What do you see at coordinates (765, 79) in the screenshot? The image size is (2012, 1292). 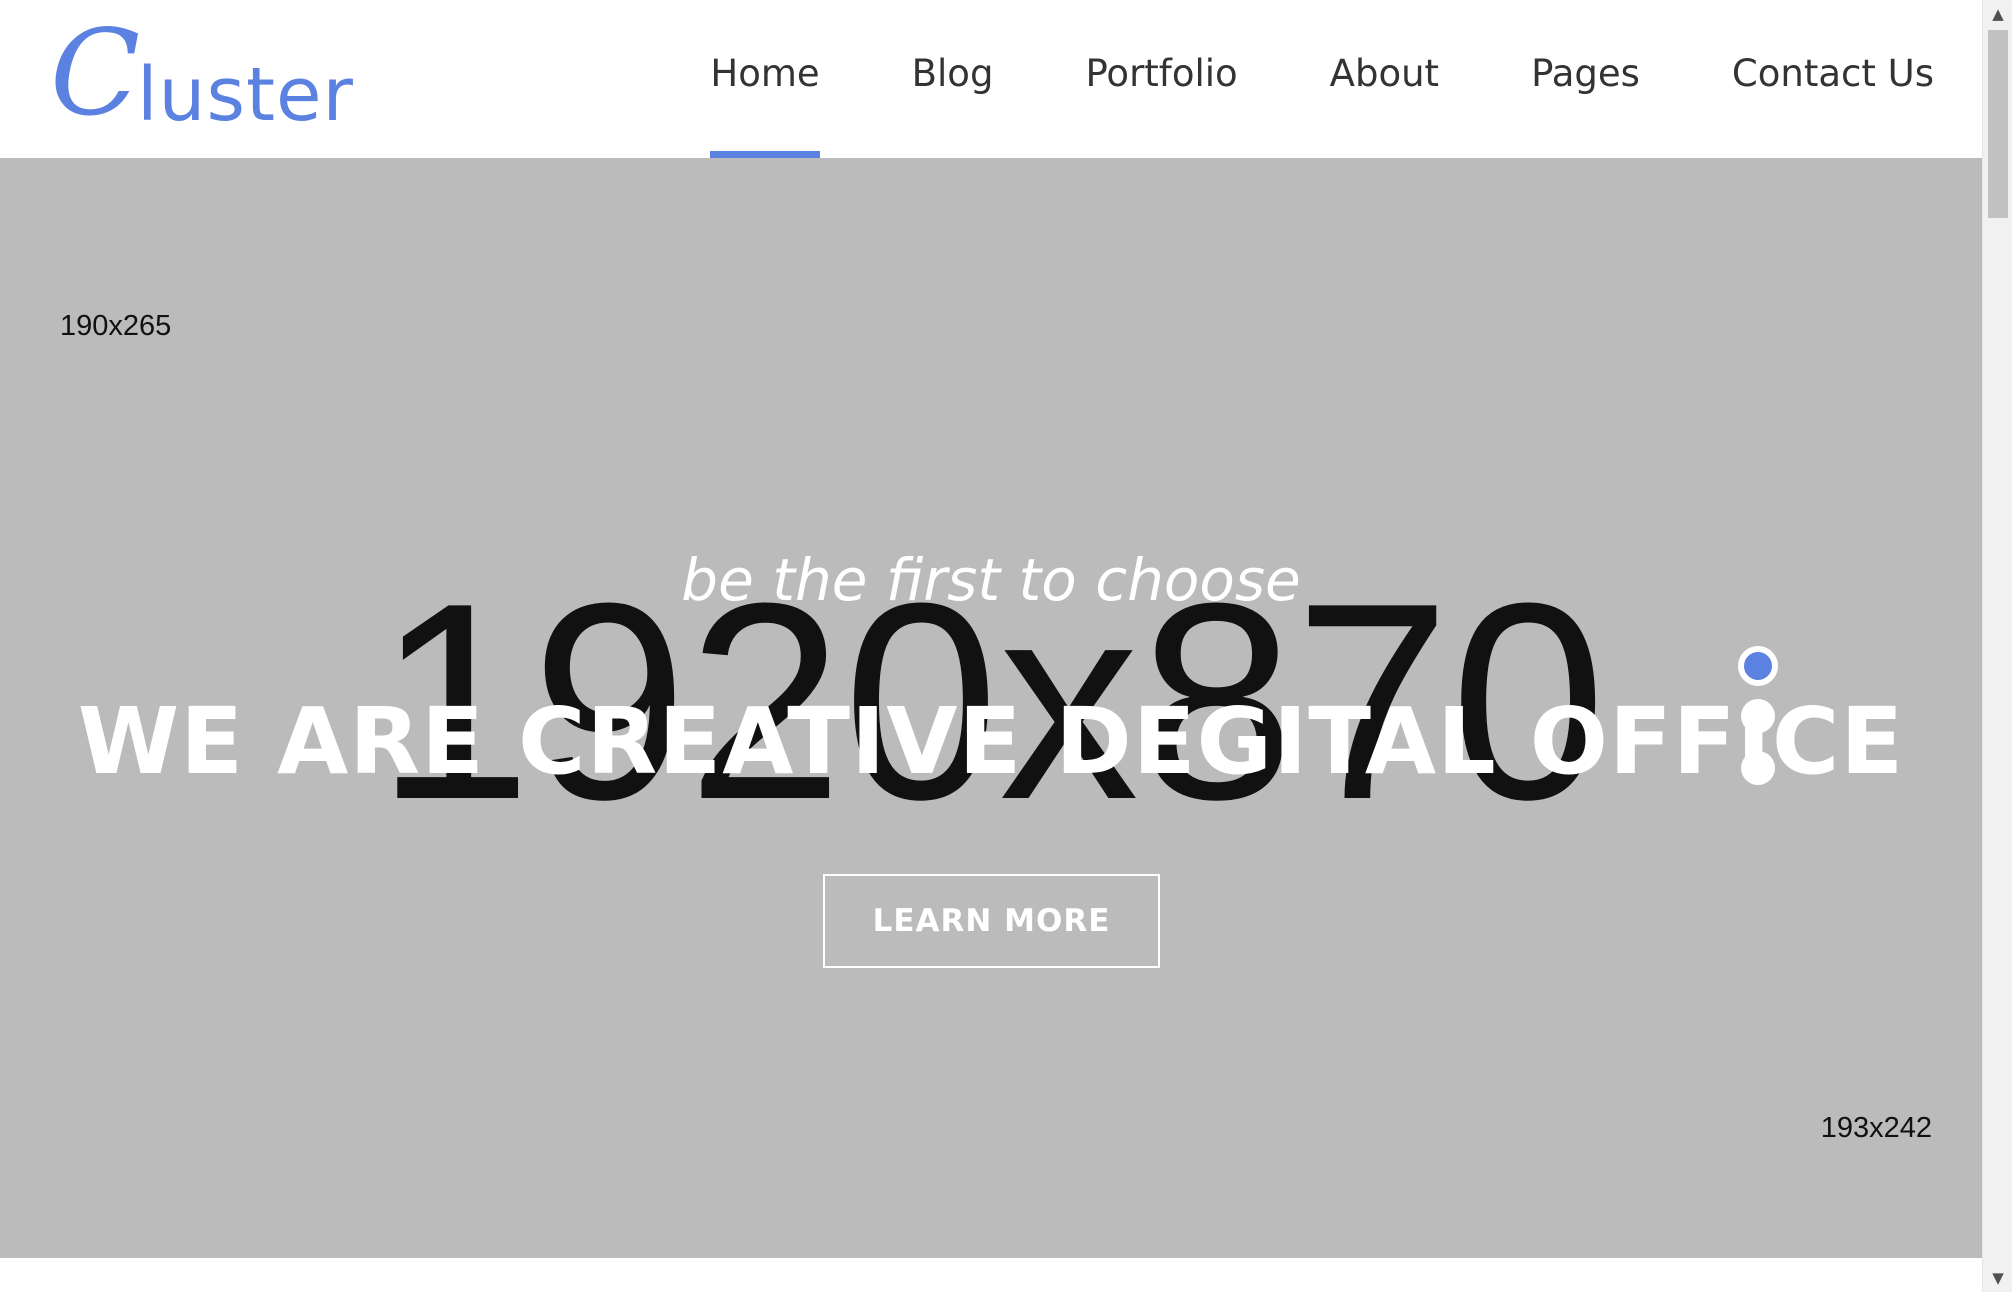 I see `nav-item-home: Home` at bounding box center [765, 79].